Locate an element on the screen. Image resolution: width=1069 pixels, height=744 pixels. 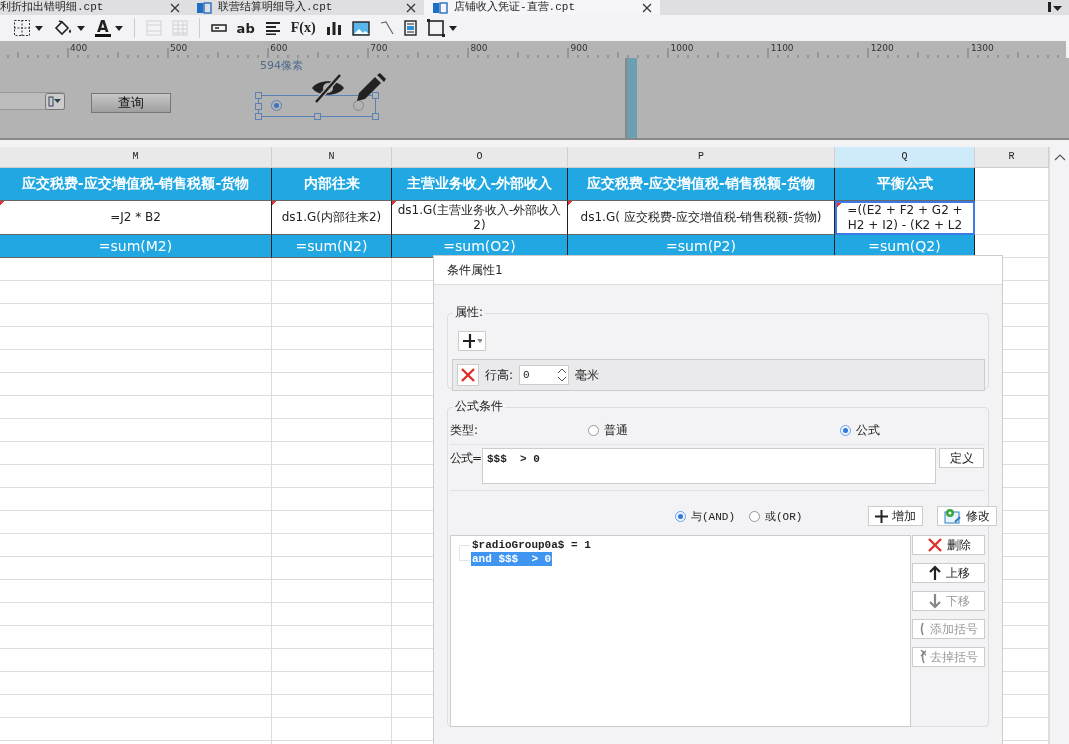
text-tool-button: ab is located at coordinates (245, 28).